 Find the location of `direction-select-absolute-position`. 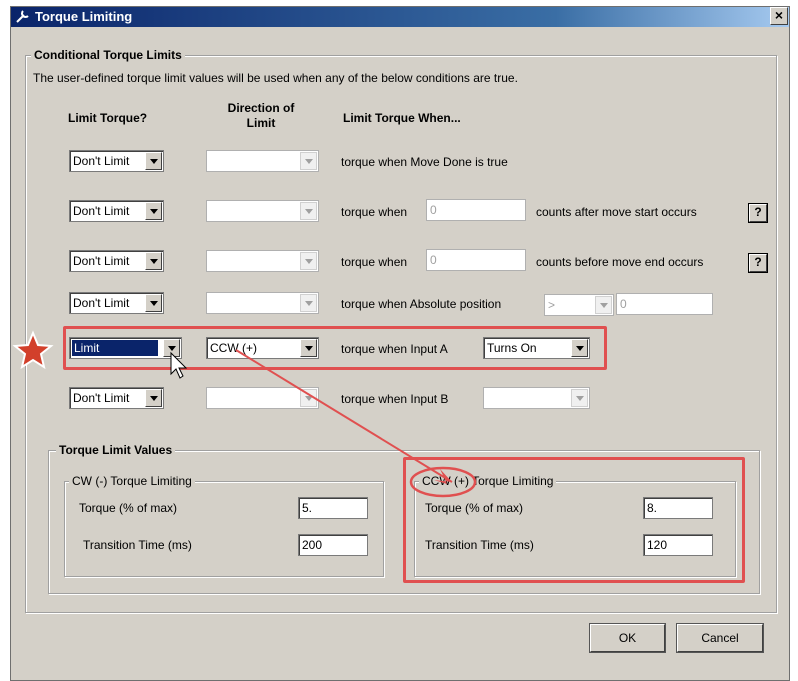

direction-select-absolute-position is located at coordinates (262, 303).